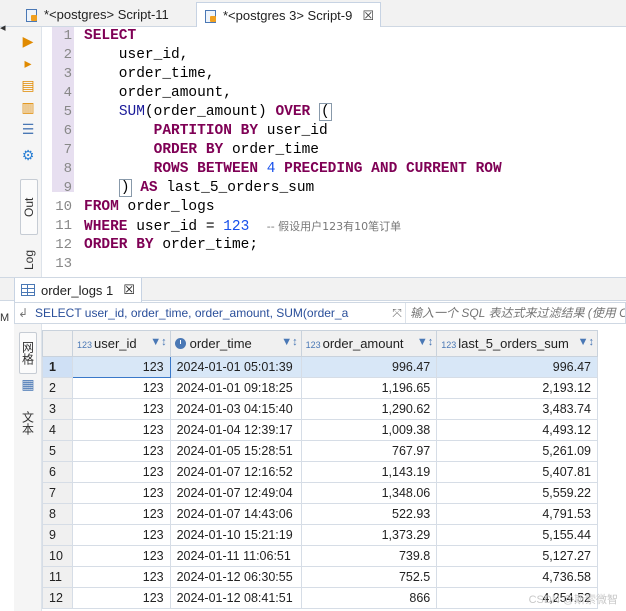 The image size is (626, 611). Describe the element at coordinates (115, 343) in the screenshot. I see `column-name: user_id` at that location.